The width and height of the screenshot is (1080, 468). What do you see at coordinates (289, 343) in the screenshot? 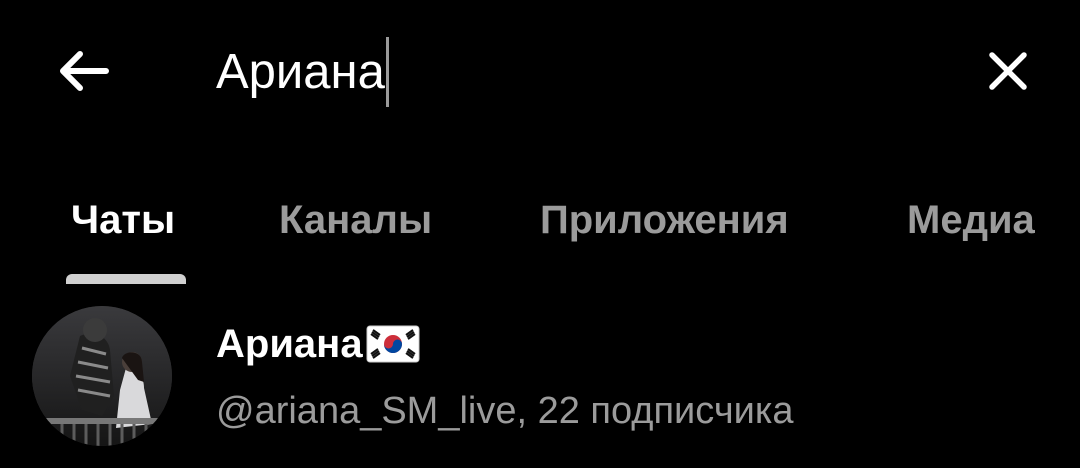
I see `result-title-text: Ариана` at bounding box center [289, 343].